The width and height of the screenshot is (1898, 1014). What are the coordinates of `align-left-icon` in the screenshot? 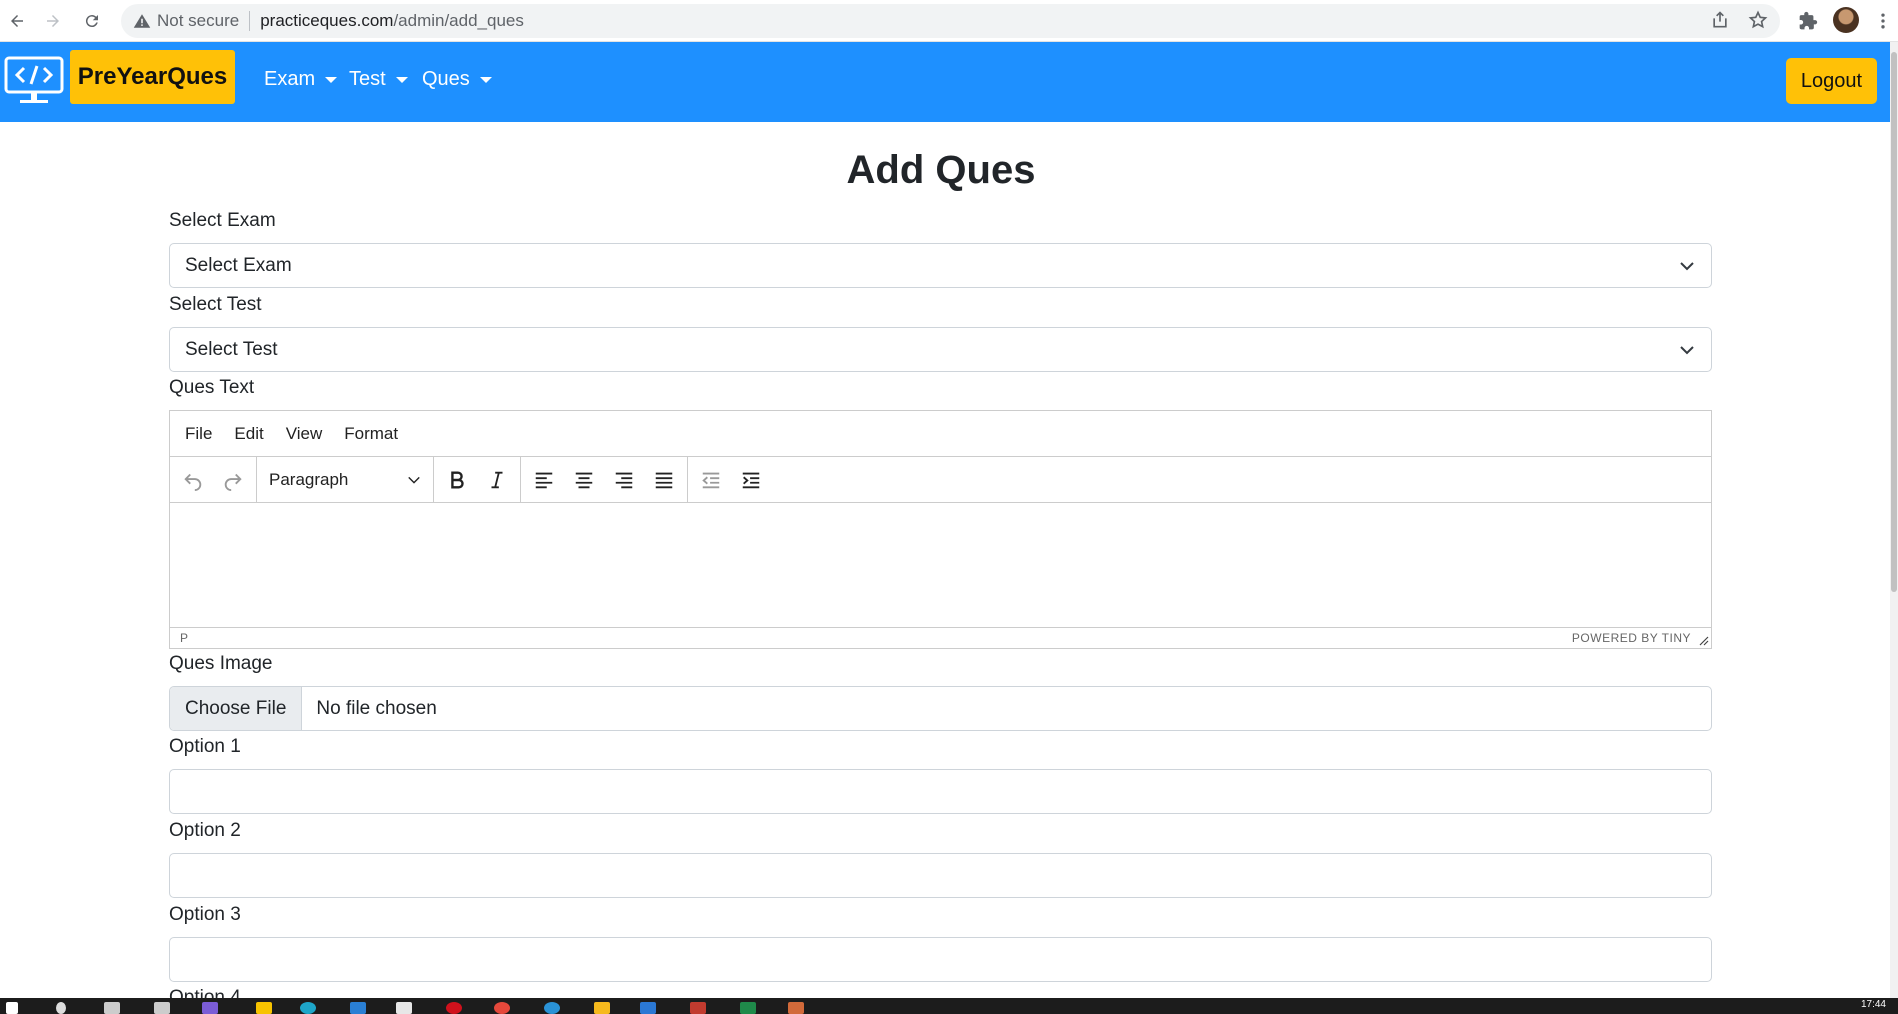 It's located at (544, 480).